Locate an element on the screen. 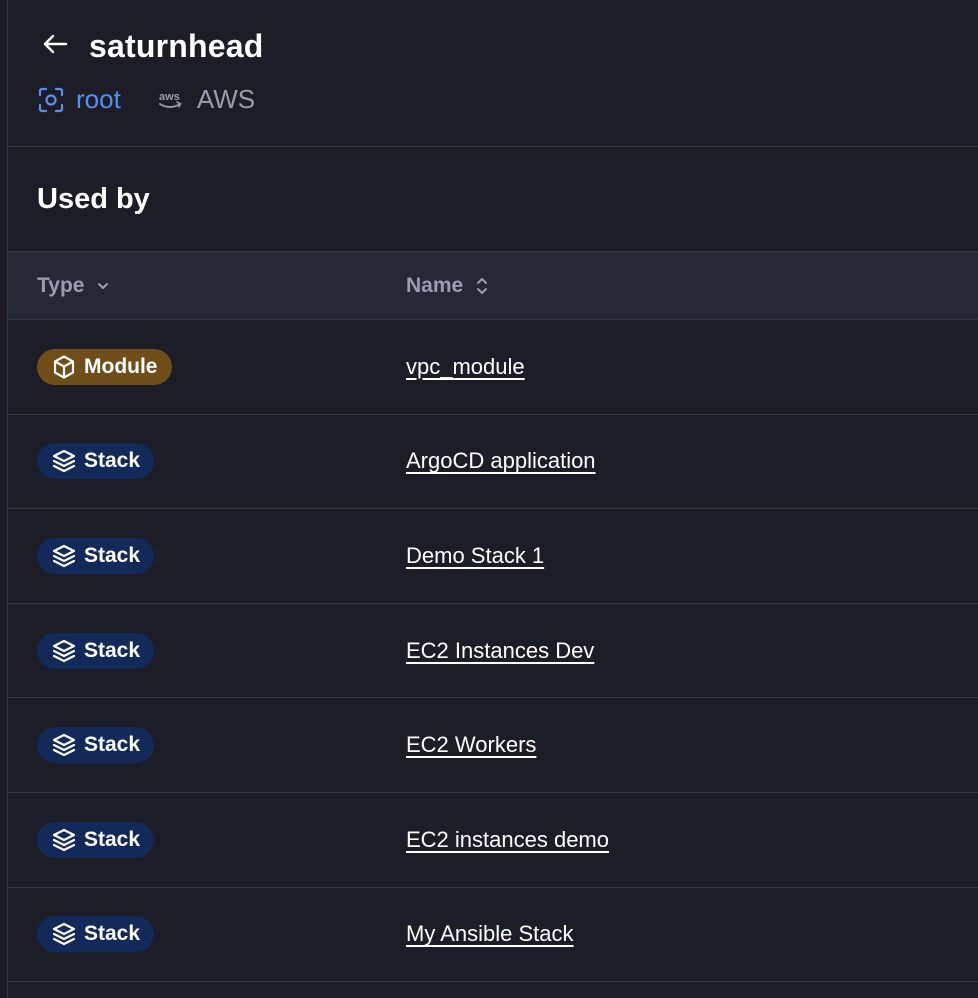  column-header-type: Type is located at coordinates (73, 286).